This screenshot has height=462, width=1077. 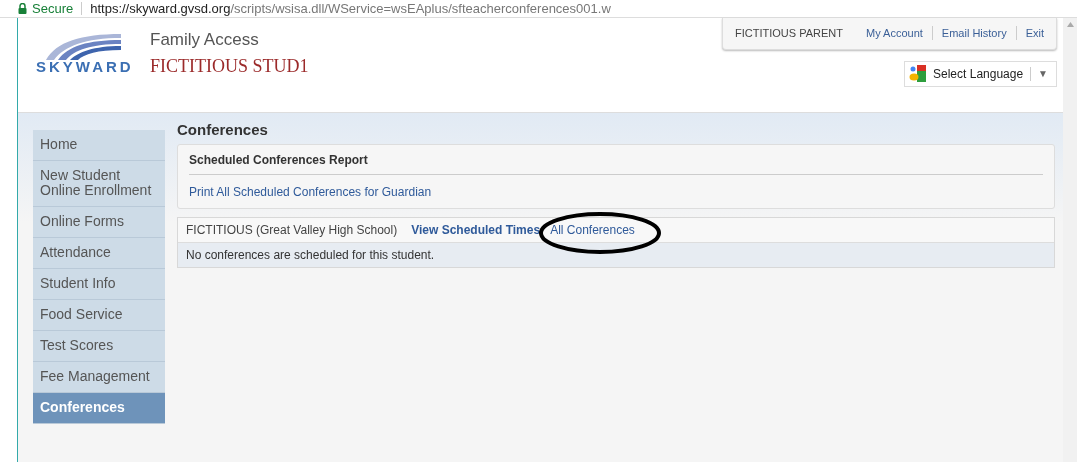 What do you see at coordinates (476, 230) in the screenshot?
I see `conference-tab: View Scheduled Times` at bounding box center [476, 230].